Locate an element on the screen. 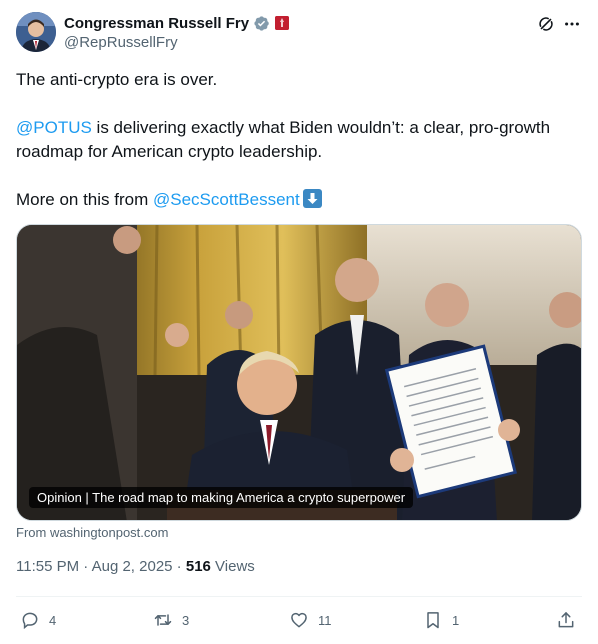  link-source: From washingtonpost.com is located at coordinates (92, 532).